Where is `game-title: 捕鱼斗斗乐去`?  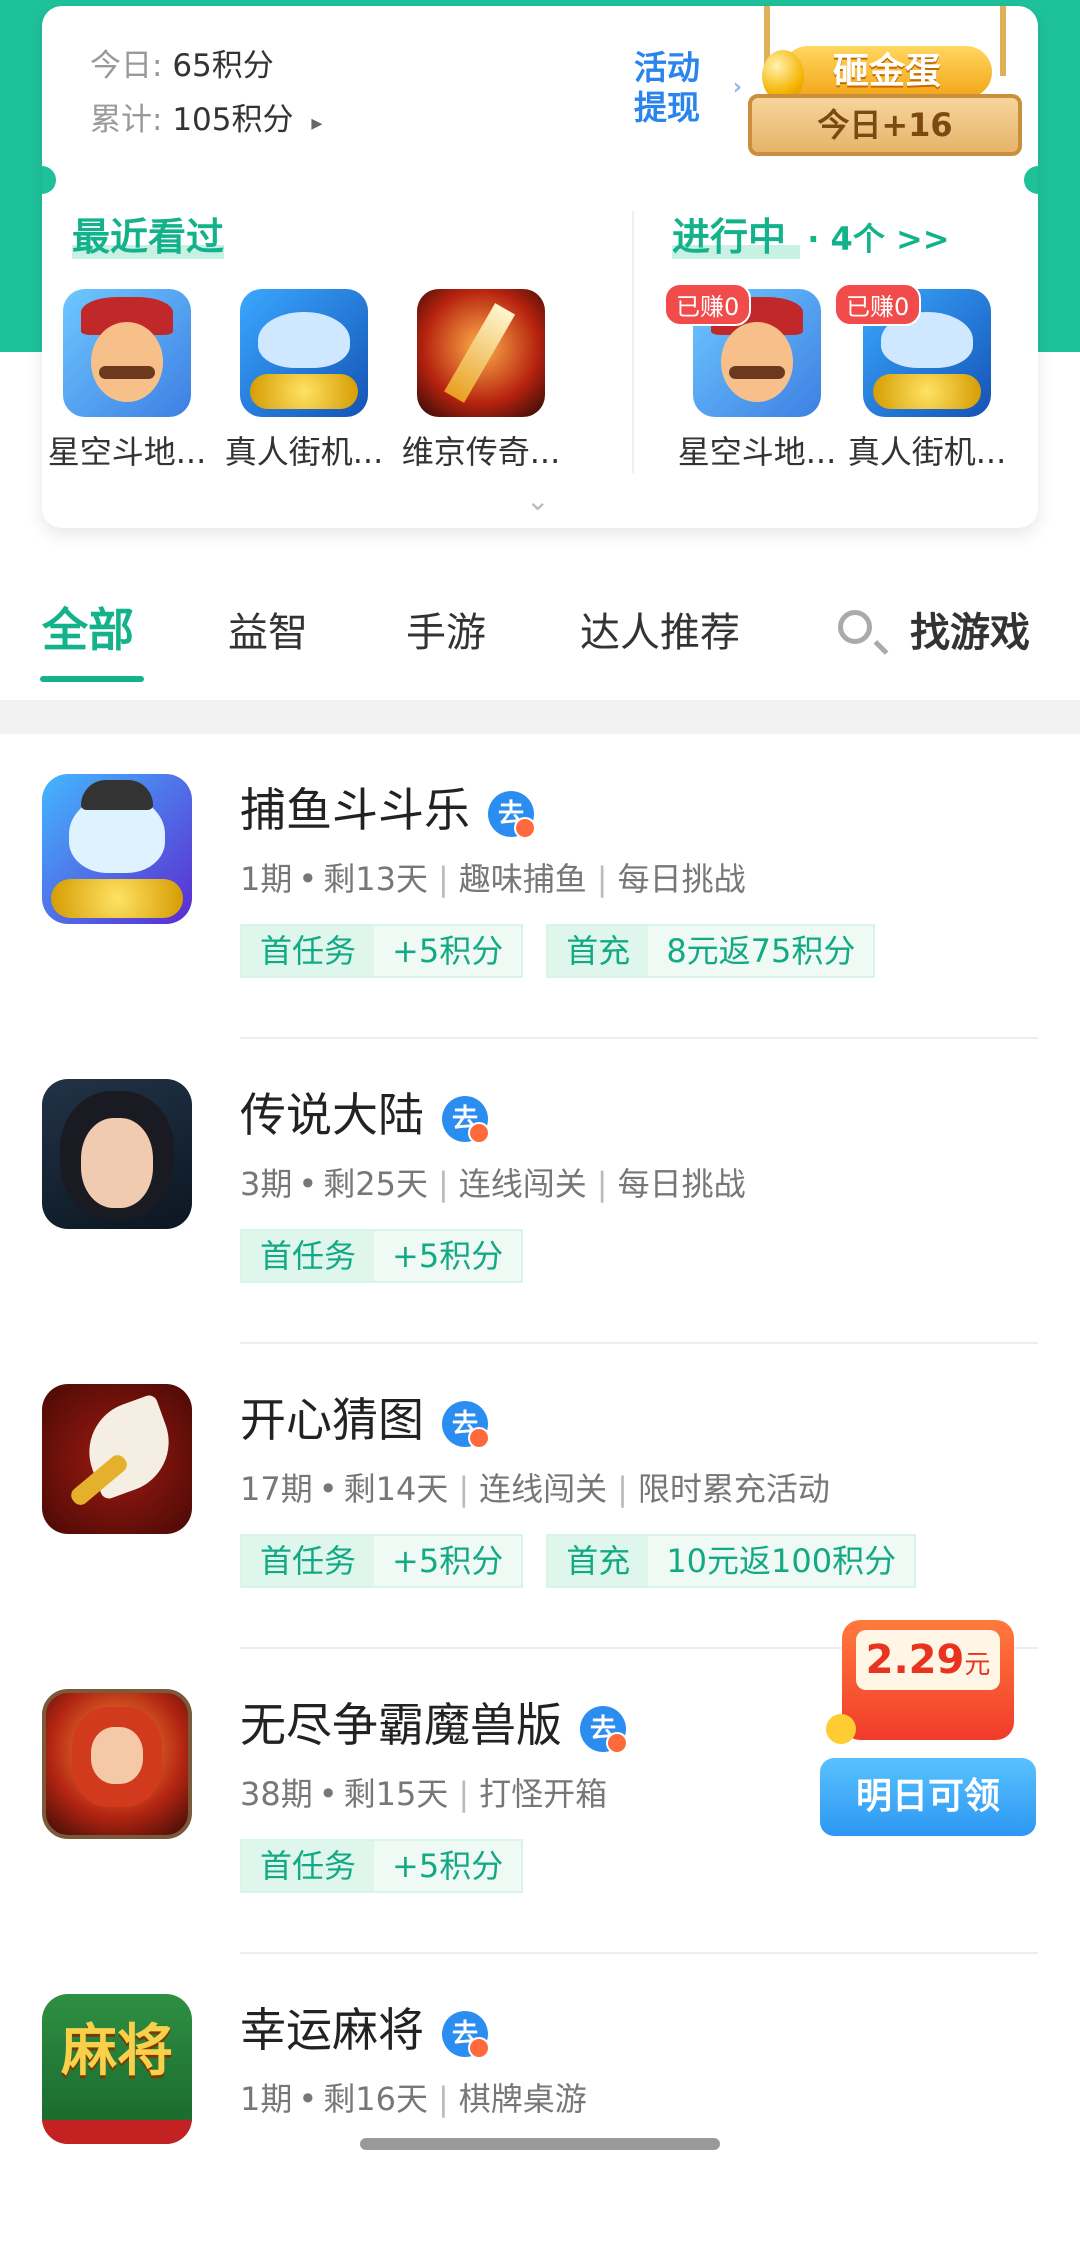 game-title: 捕鱼斗斗乐去 is located at coordinates (388, 807).